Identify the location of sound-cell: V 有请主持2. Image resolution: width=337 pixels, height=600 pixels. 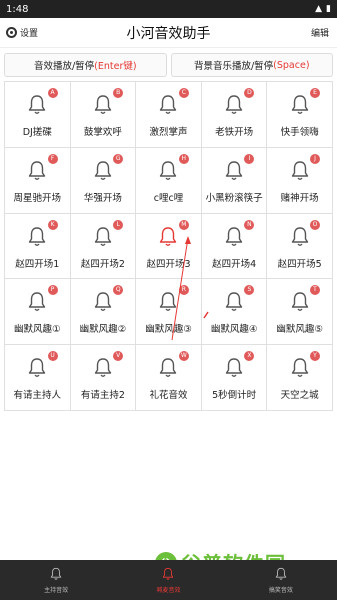
(103, 378).